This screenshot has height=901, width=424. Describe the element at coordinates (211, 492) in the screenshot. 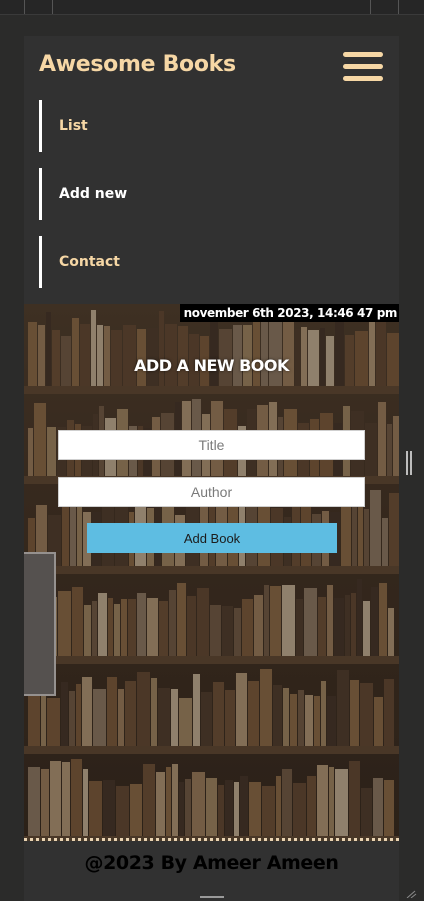

I see `author-input` at that location.